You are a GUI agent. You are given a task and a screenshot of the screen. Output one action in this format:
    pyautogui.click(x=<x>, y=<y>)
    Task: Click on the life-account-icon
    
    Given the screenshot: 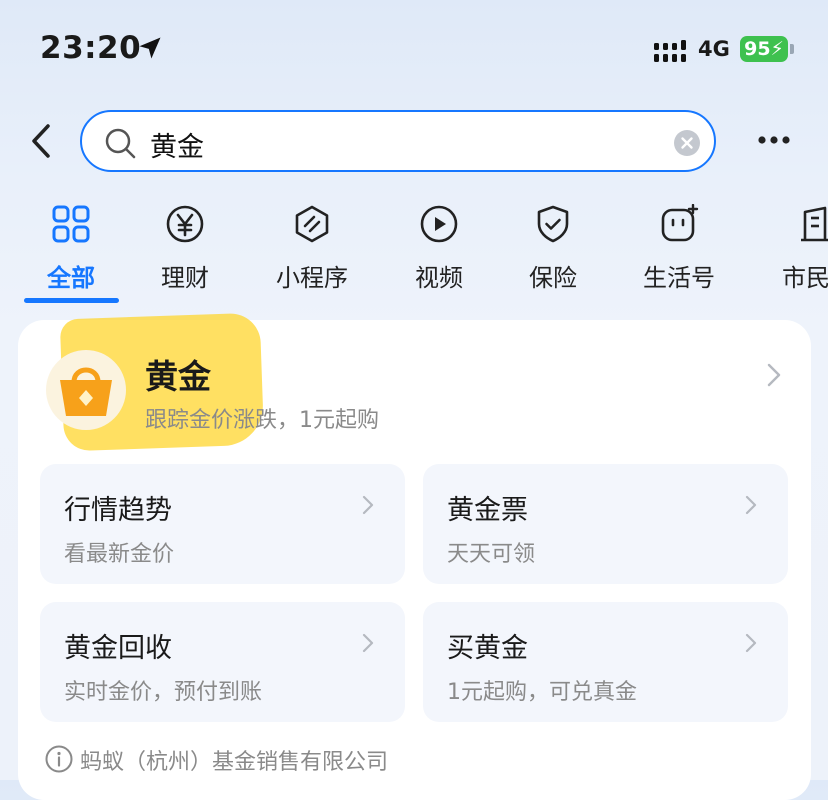 What is the action you would take?
    pyautogui.click(x=680, y=223)
    